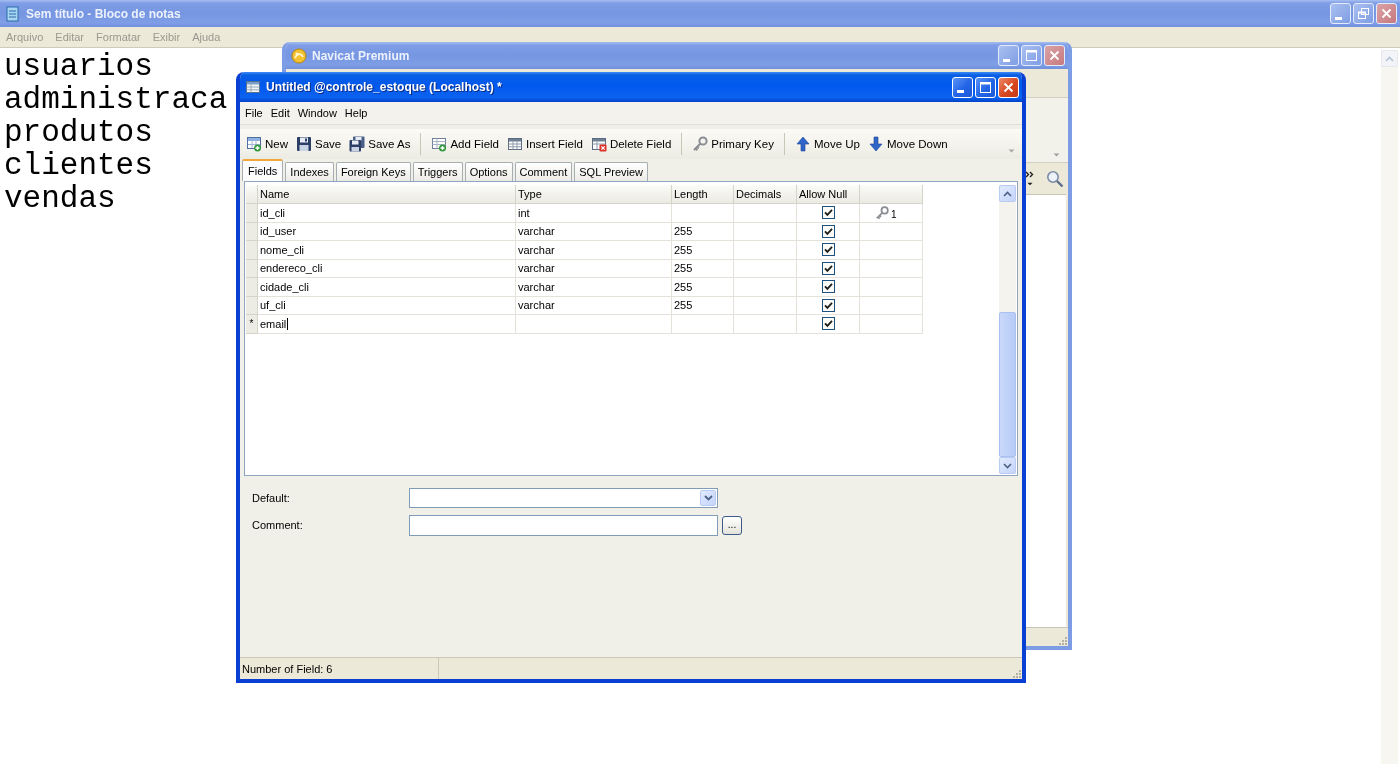 The width and height of the screenshot is (1400, 764). Describe the element at coordinates (1389, 58) in the screenshot. I see `chevron-up-icon` at that location.